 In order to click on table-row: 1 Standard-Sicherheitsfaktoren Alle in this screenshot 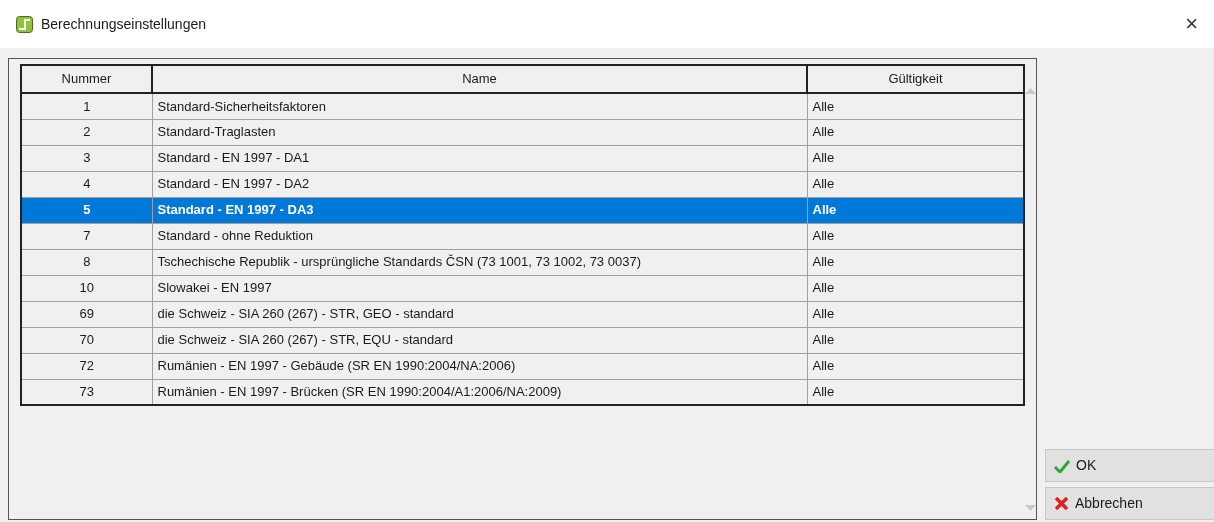, I will do `click(522, 106)`.